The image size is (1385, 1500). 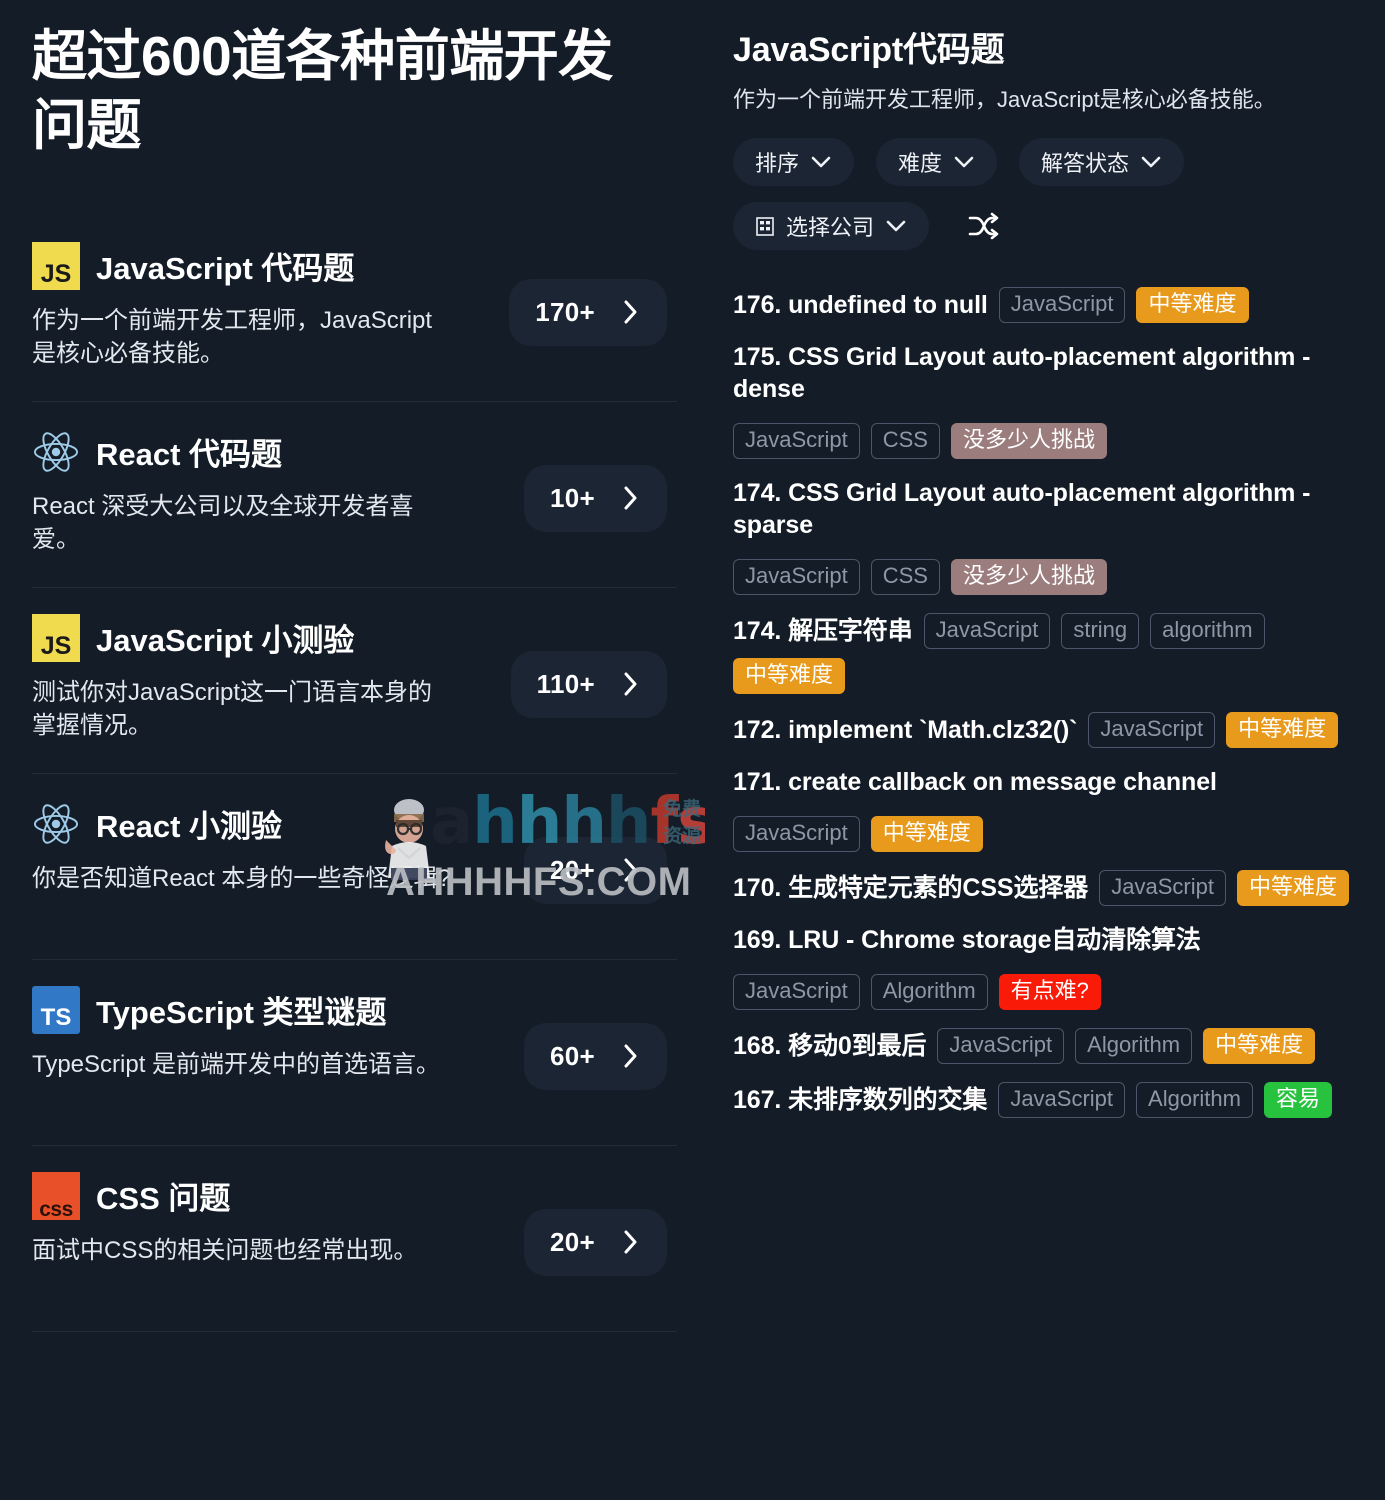 I want to click on building-icon, so click(x=765, y=226).